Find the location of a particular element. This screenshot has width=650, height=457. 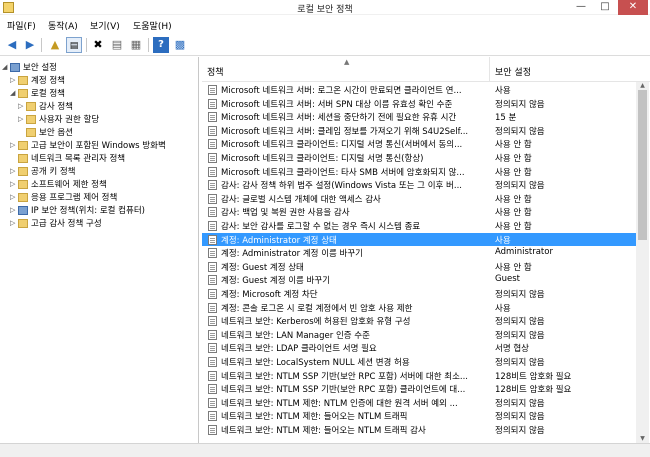

scroll-down-icon: ▼ is located at coordinates (642, 439).